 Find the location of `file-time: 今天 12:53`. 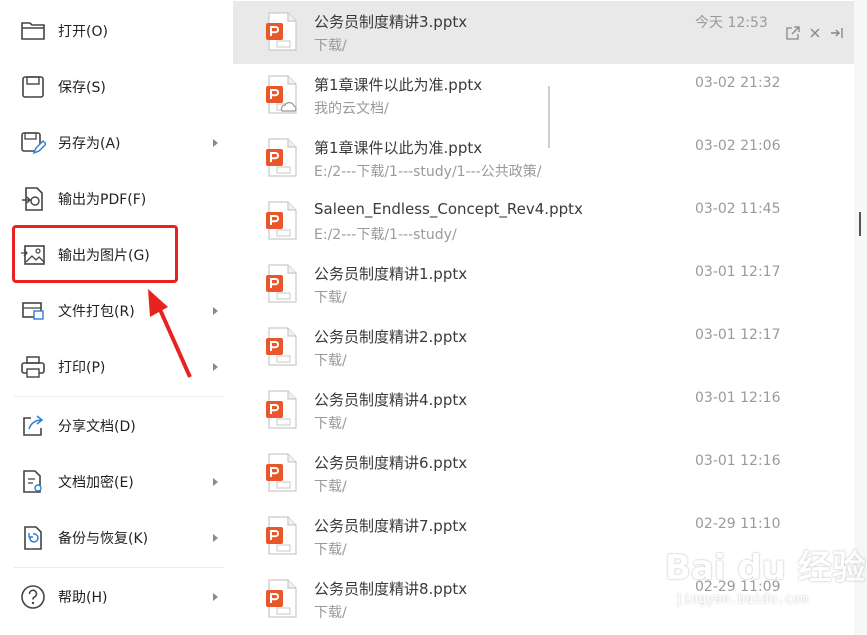

file-time: 今天 12:53 is located at coordinates (731, 23).